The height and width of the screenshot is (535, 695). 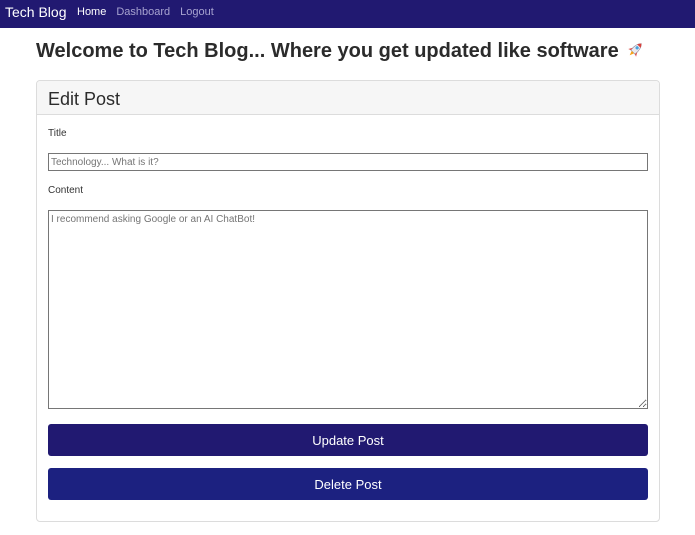 I want to click on navbar: Tech Blog Home Dashboard Logout, so click(x=347, y=14).